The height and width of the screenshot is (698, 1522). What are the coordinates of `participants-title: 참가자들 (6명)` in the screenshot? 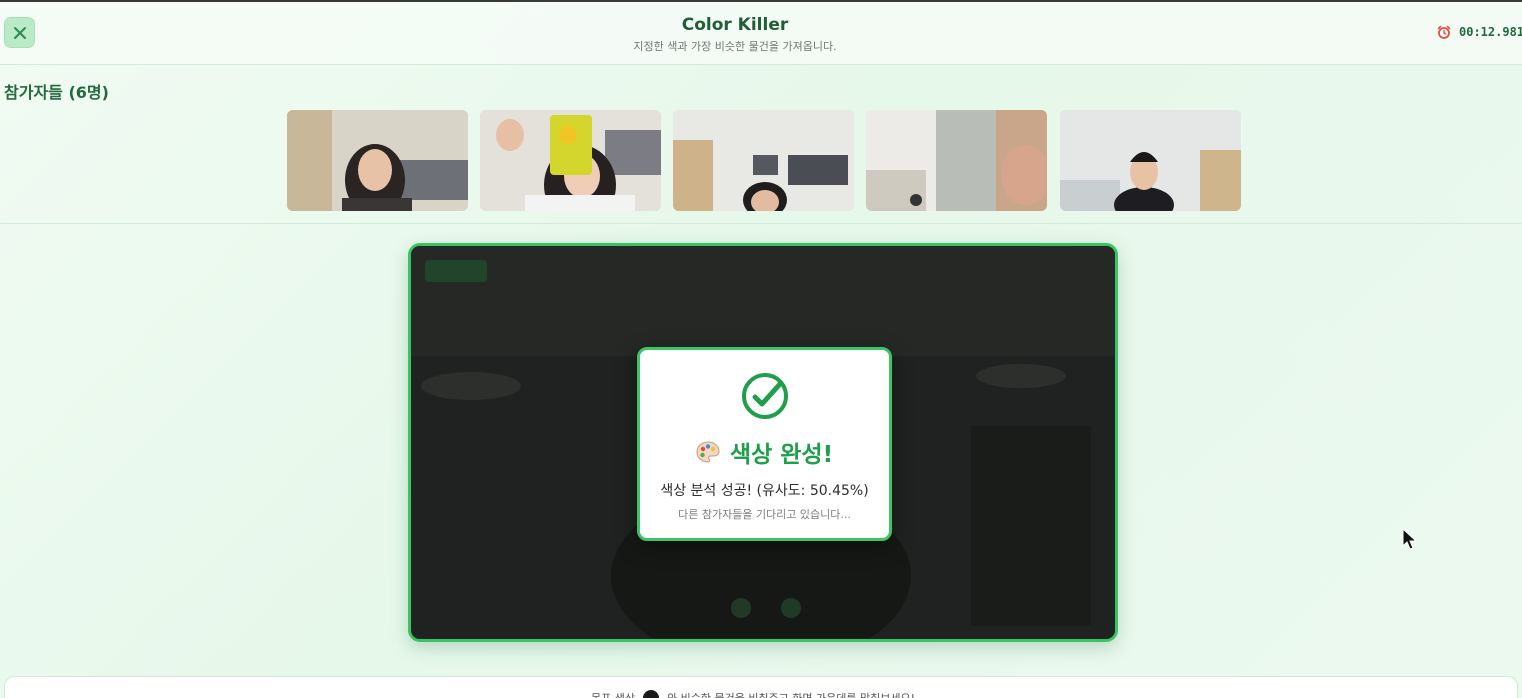 It's located at (56, 92).